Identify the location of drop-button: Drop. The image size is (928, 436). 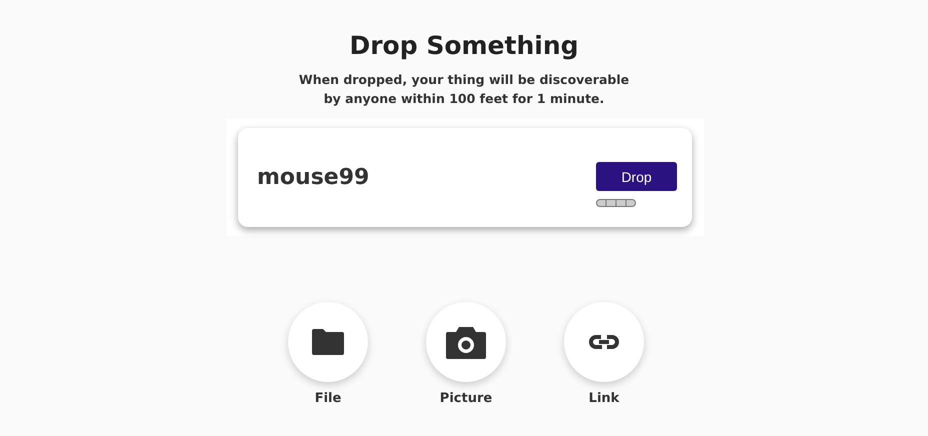
(636, 176).